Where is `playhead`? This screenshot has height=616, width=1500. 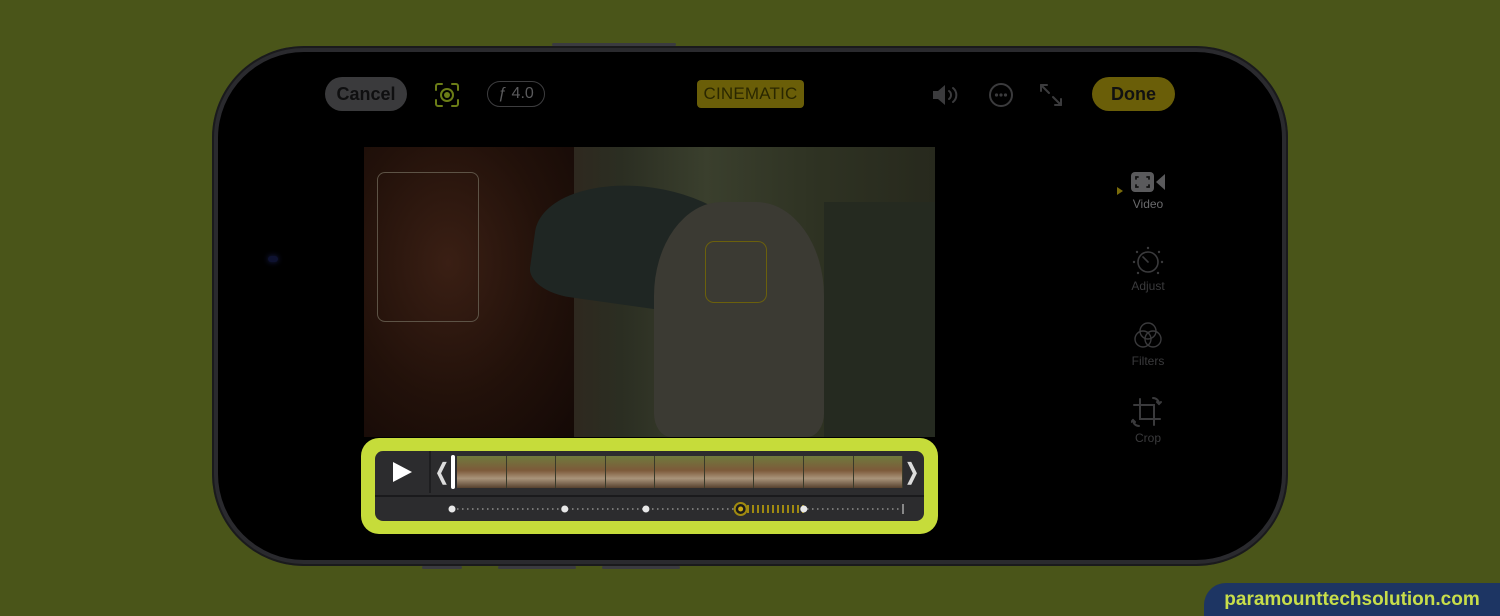 playhead is located at coordinates (453, 472).